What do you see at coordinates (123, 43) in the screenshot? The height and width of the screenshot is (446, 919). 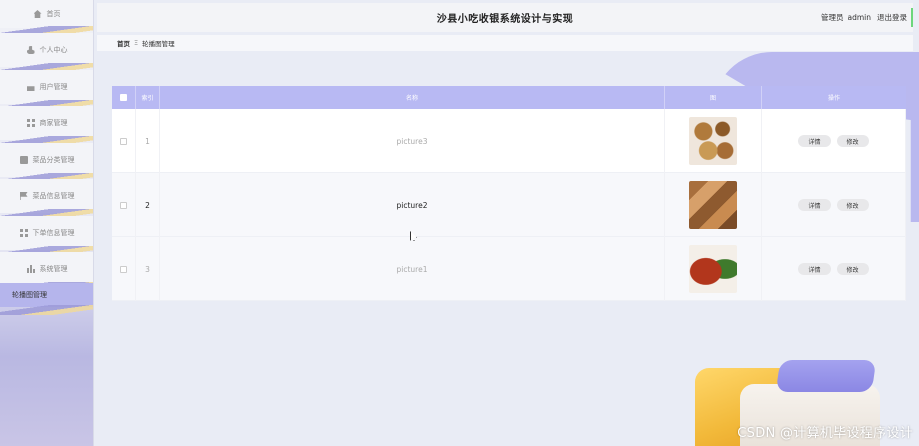 I see `breadcrumb-home: 首页` at bounding box center [123, 43].